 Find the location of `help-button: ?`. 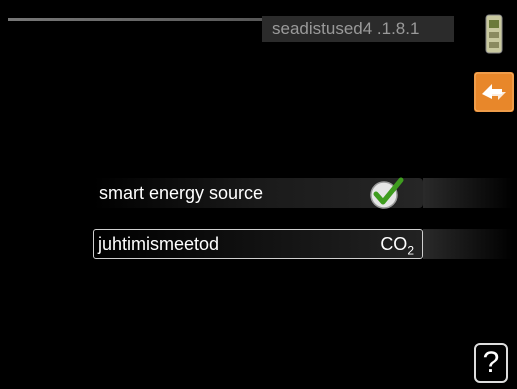

help-button: ? is located at coordinates (491, 363).